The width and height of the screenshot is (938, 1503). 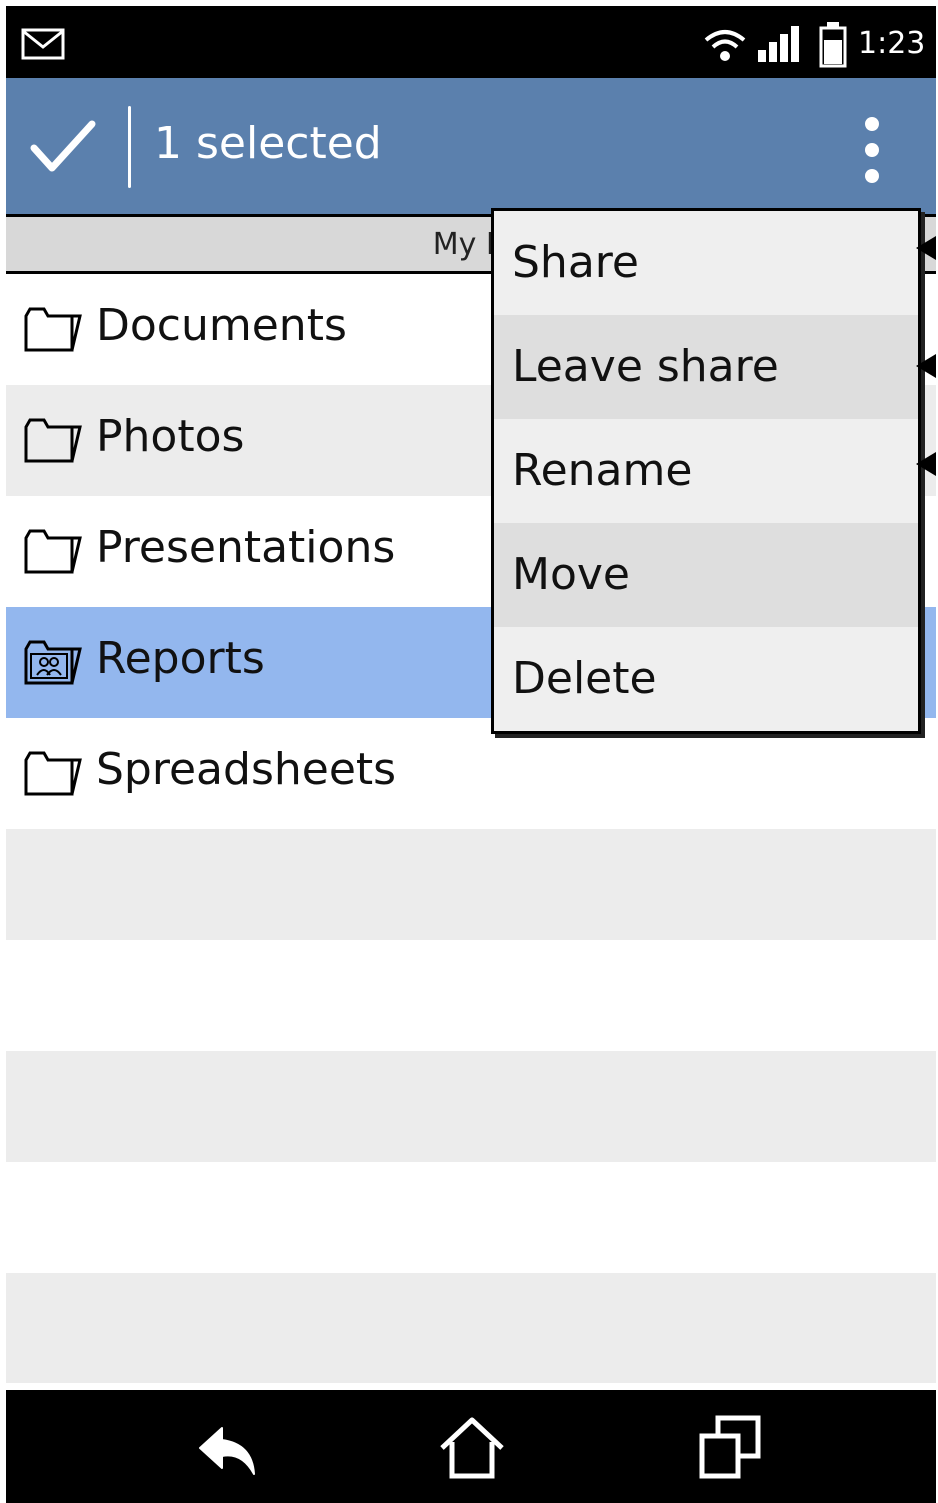 I want to click on menu-item-label: Share, so click(x=575, y=262).